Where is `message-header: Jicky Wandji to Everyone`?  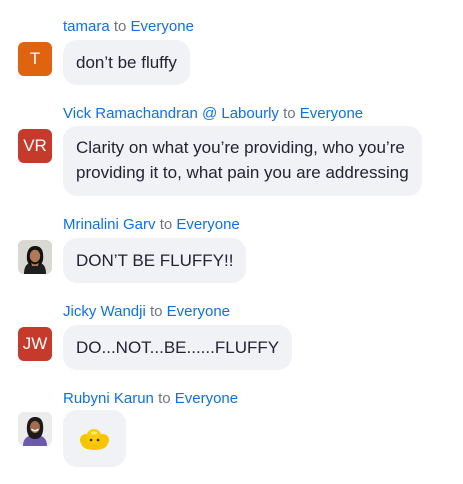
message-header: Jicky Wandji to Everyone is located at coordinates (146, 312).